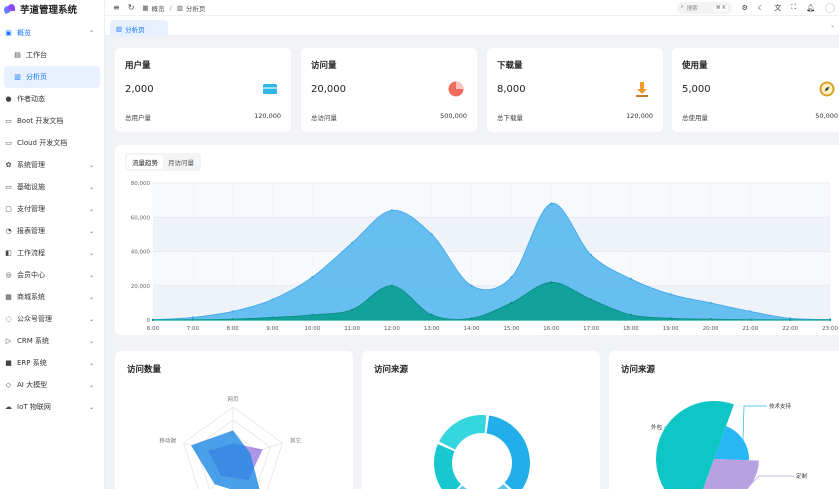  What do you see at coordinates (482, 452) in the screenshot?
I see `donut-chart` at bounding box center [482, 452].